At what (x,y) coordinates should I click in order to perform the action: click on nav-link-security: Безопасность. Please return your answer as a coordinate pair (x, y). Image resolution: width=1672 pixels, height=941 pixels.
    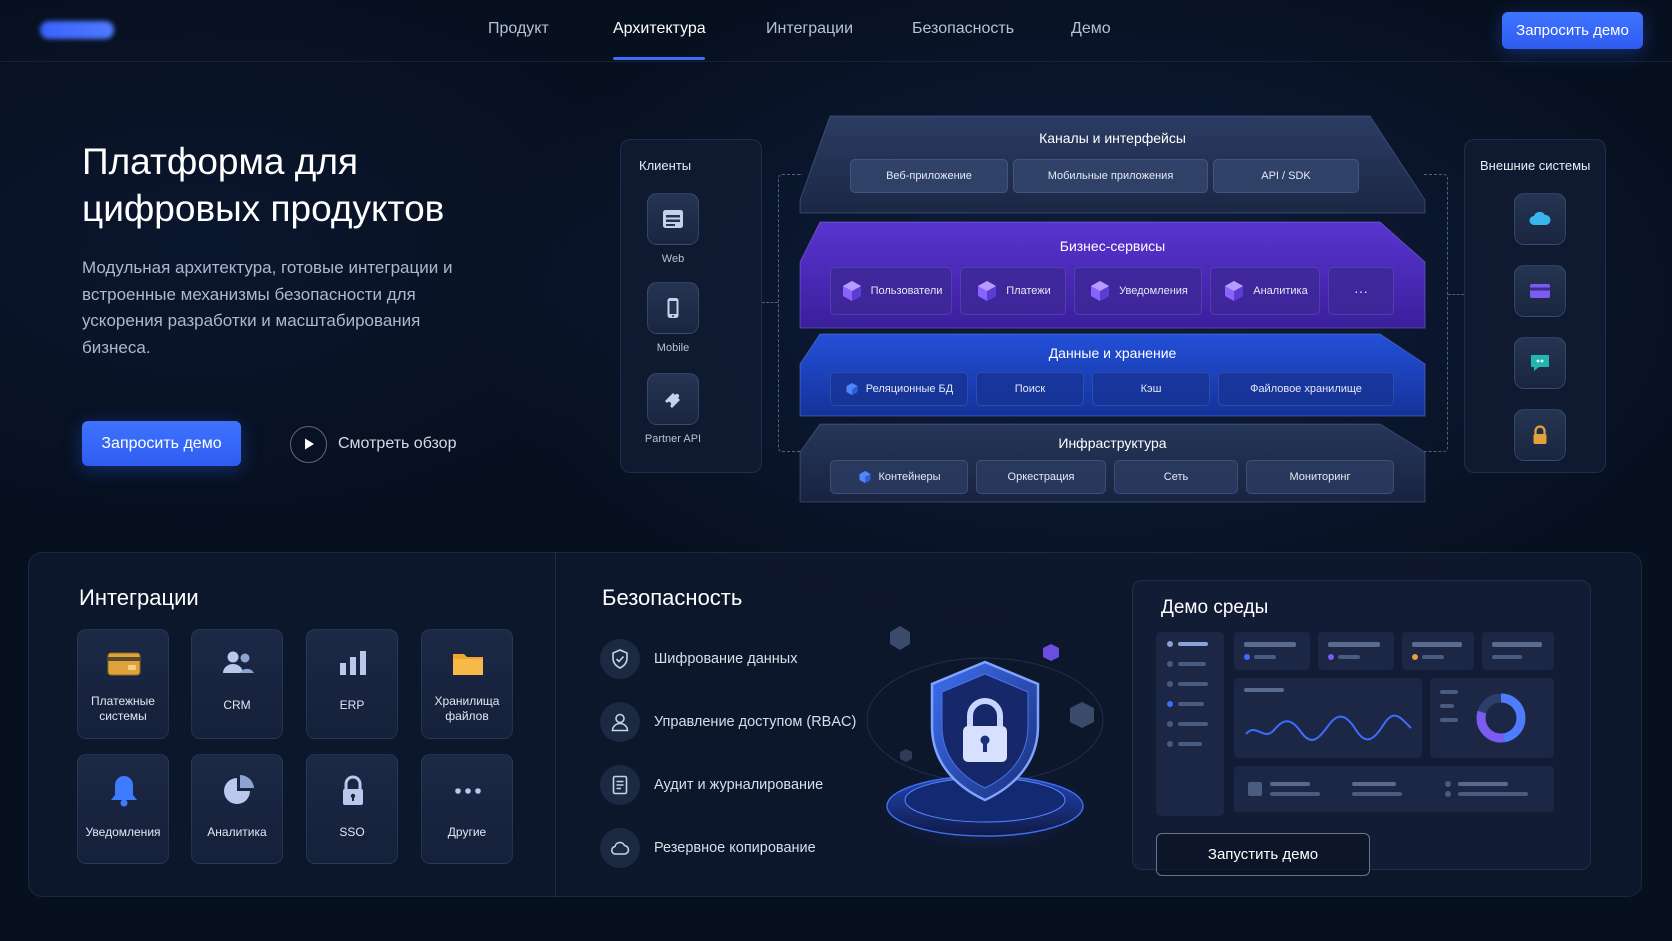
    Looking at the image, I should click on (963, 29).